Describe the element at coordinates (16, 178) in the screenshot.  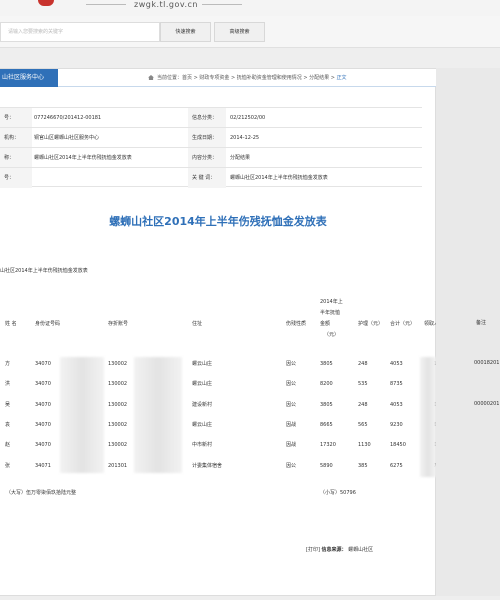
I see `doc-number-label: 号：` at that location.